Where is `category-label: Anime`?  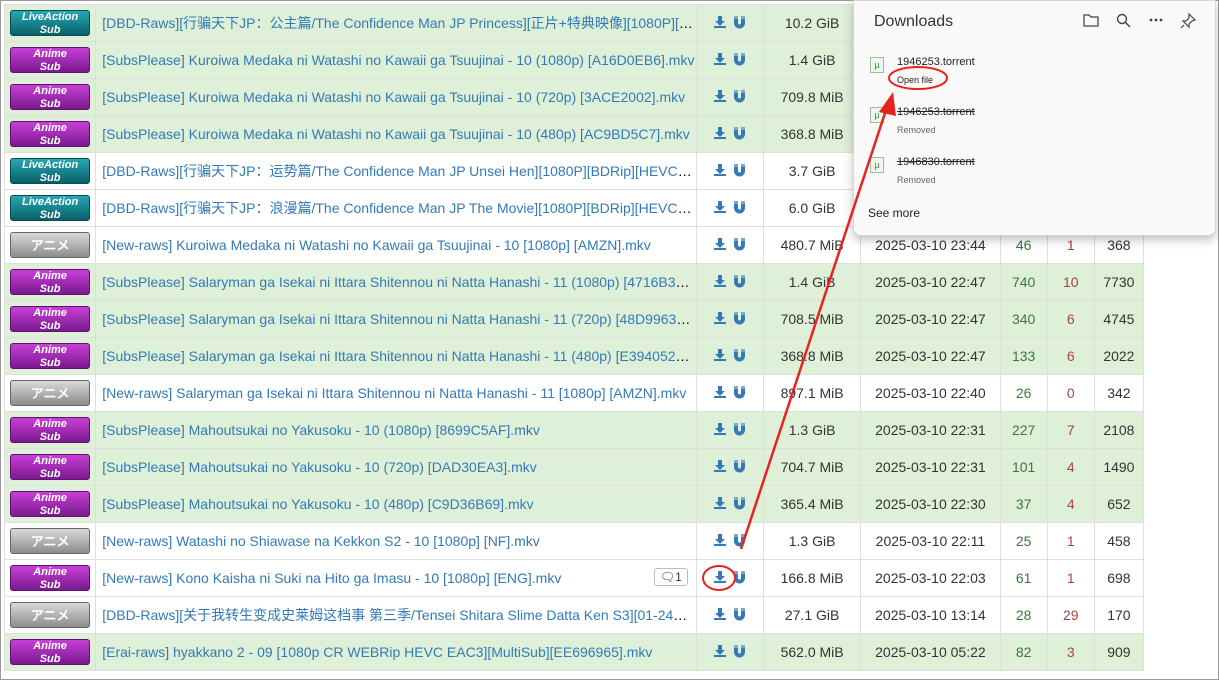
category-label: Anime is located at coordinates (50, 461).